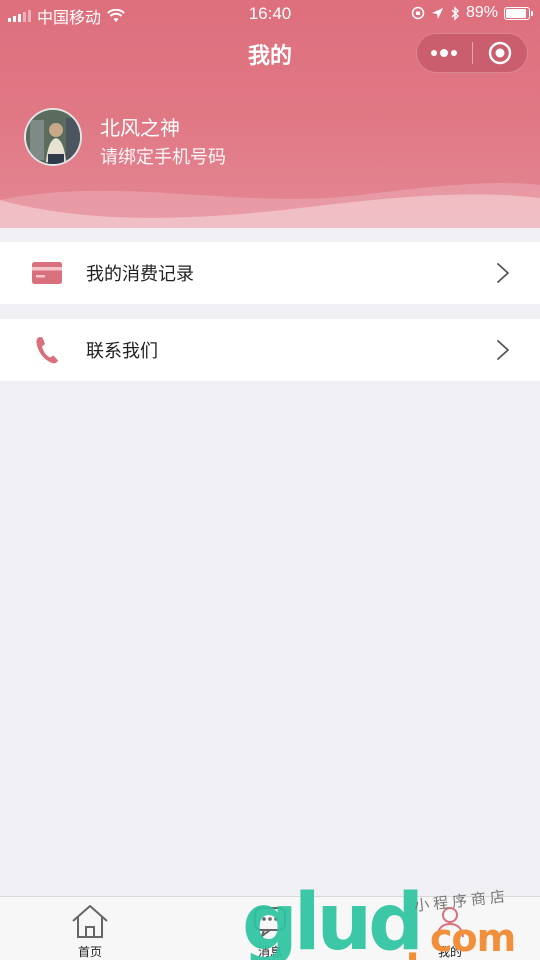  What do you see at coordinates (518, 13) in the screenshot?
I see `battery-icon` at bounding box center [518, 13].